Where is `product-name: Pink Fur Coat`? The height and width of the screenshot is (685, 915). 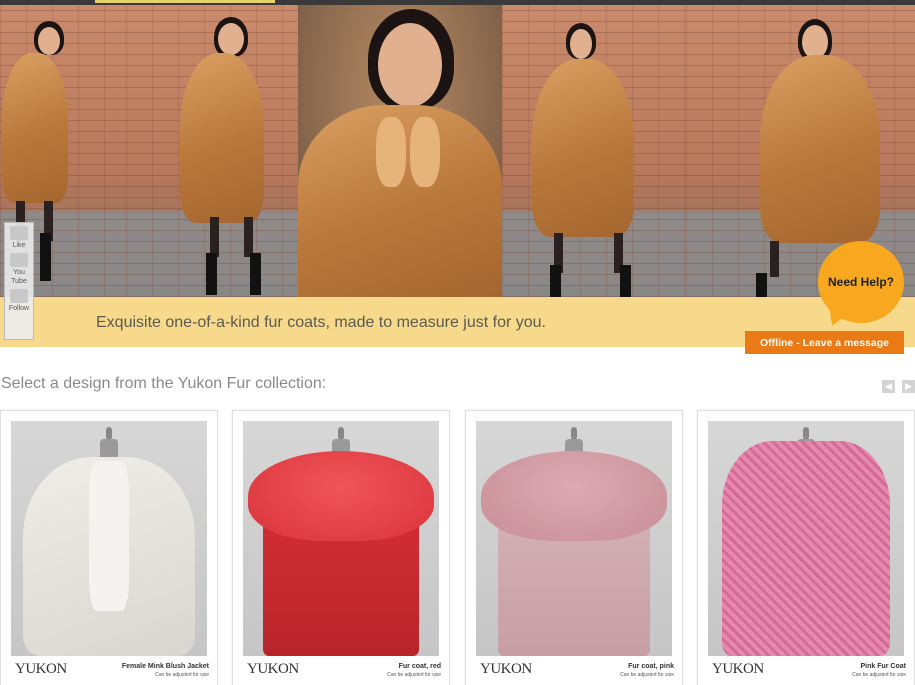 product-name: Pink Fur Coat is located at coordinates (883, 666).